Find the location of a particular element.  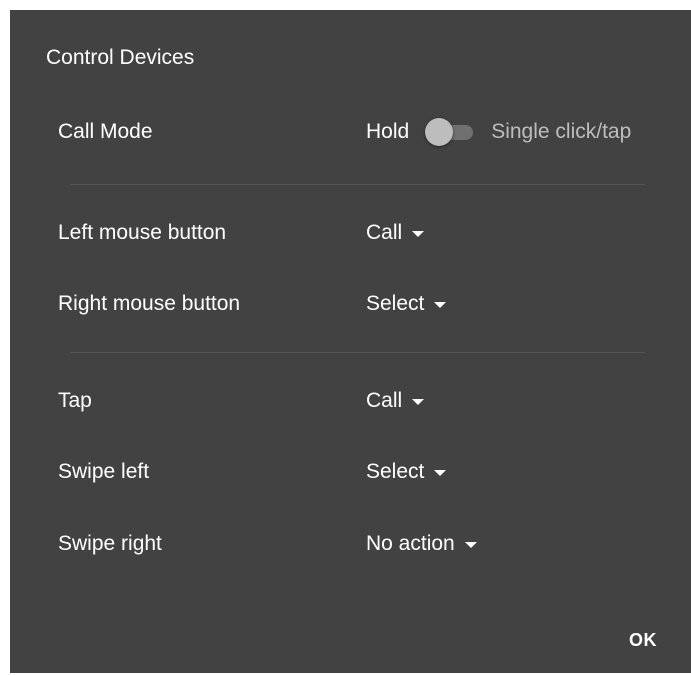

swipe-left-row: Swipe left Select is located at coordinates (374, 472).